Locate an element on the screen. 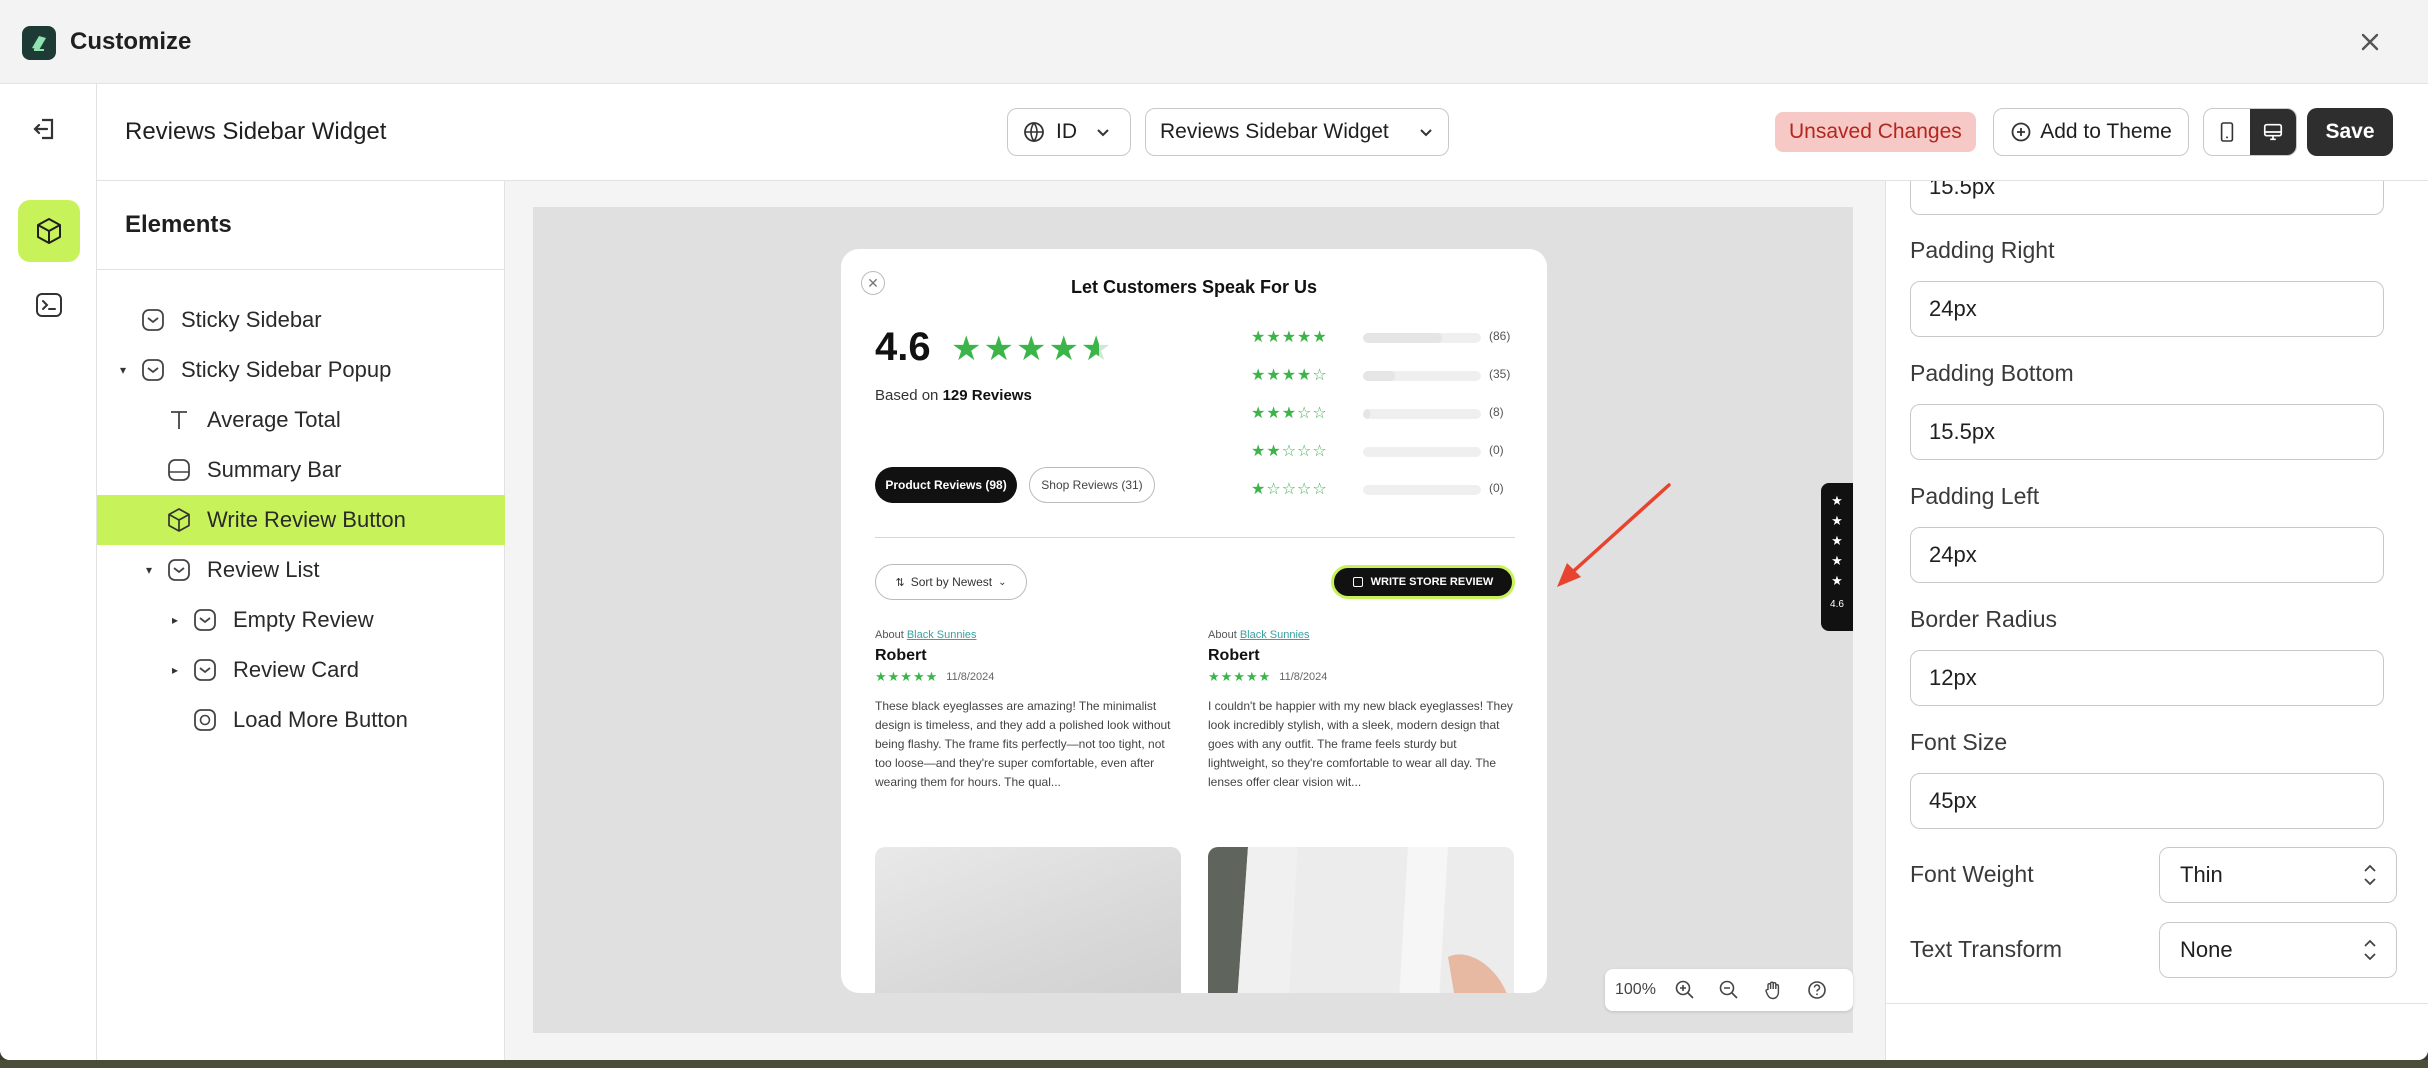  sort-select: ⇅ Sort by Newest ⌄ is located at coordinates (951, 582).